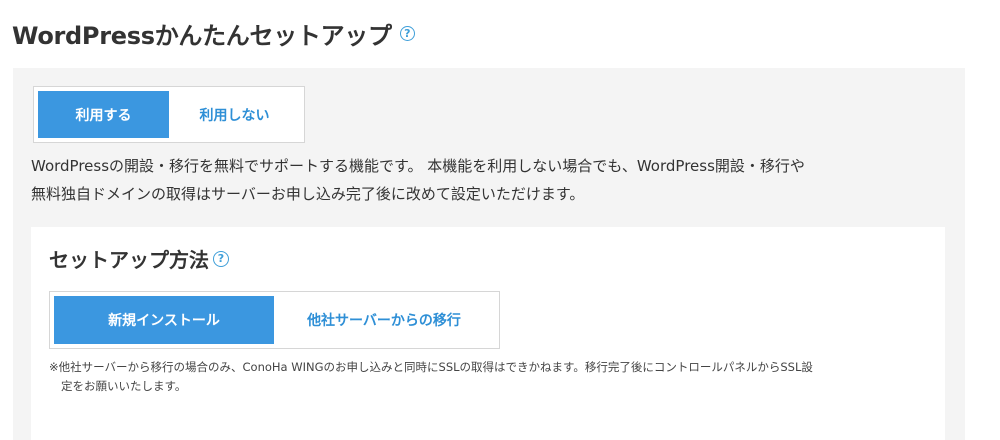 This screenshot has width=1000, height=440. I want to click on new-install-button: 新規インストール, so click(164, 320).